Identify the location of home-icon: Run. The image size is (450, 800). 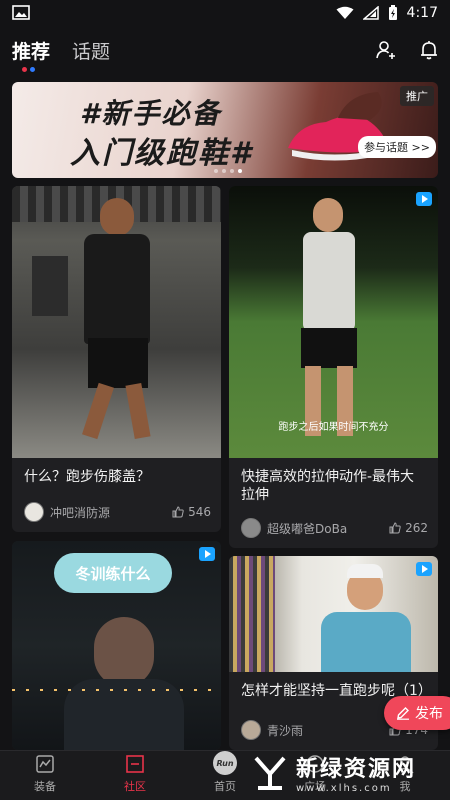
(225, 763).